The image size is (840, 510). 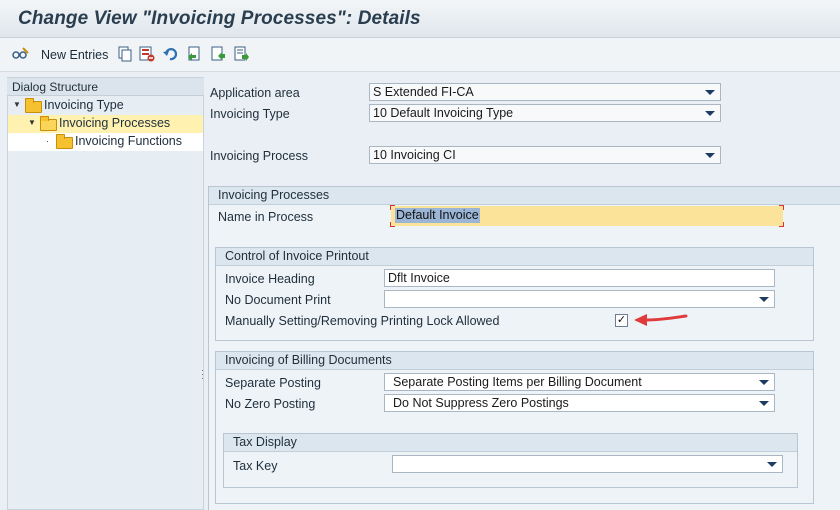 I want to click on name-in-process-label: Name in Process, so click(x=266, y=217).